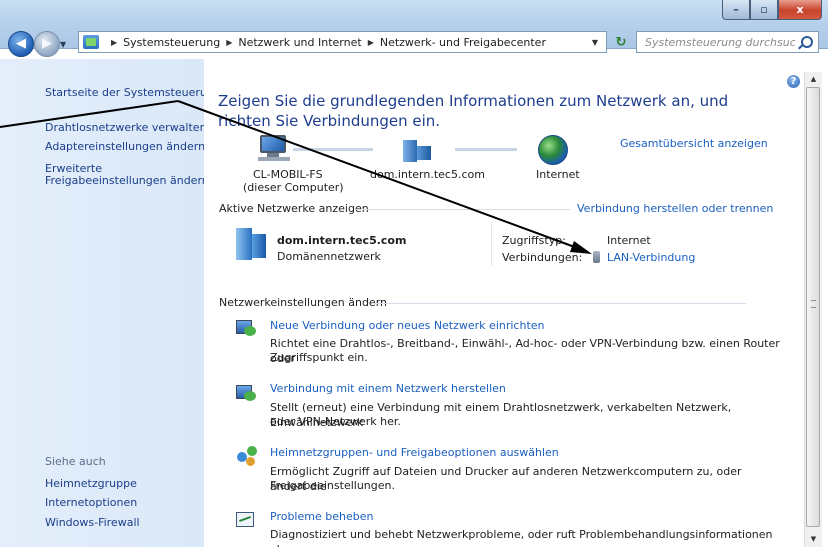 The image size is (828, 547). I want to click on scroll-thumb, so click(813, 307).